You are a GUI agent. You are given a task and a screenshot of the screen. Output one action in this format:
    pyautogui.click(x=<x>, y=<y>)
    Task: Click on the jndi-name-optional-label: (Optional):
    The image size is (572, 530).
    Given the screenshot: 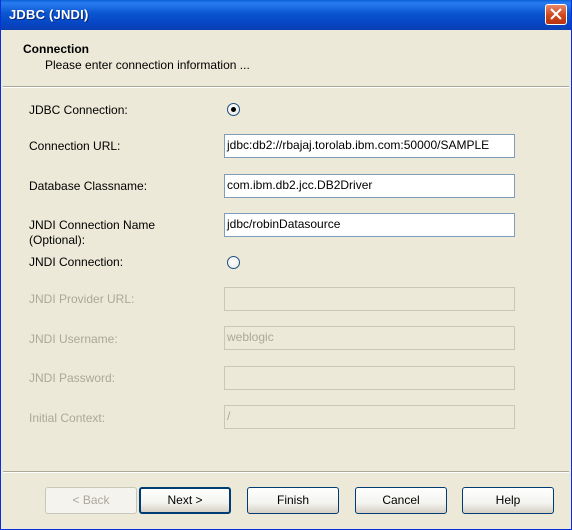 What is the action you would take?
    pyautogui.click(x=57, y=240)
    